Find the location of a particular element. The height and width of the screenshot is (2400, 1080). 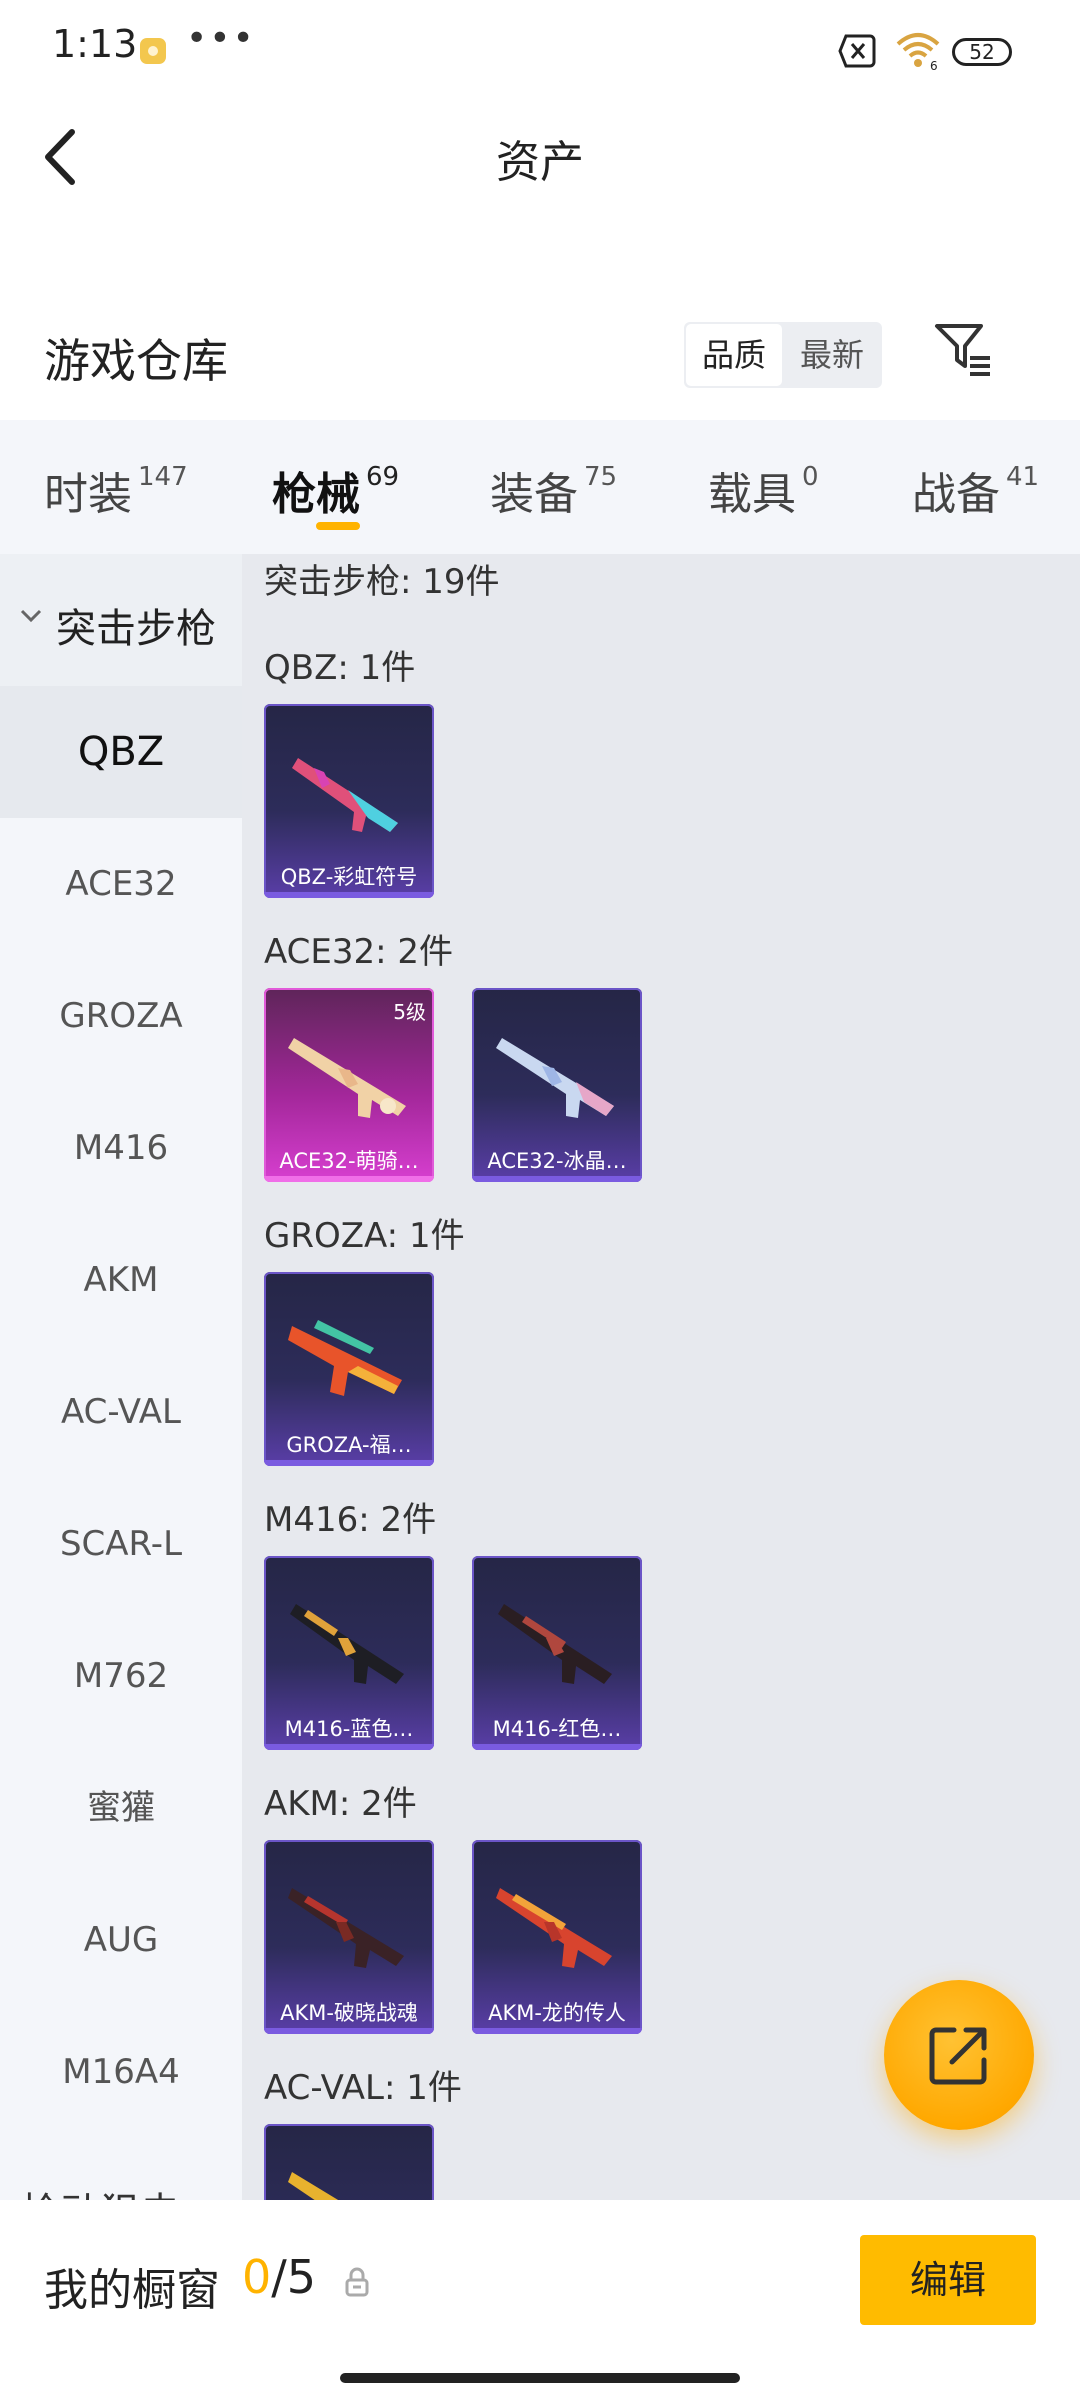

section-title-m416: M416: 2件 is located at coordinates (350, 1520).